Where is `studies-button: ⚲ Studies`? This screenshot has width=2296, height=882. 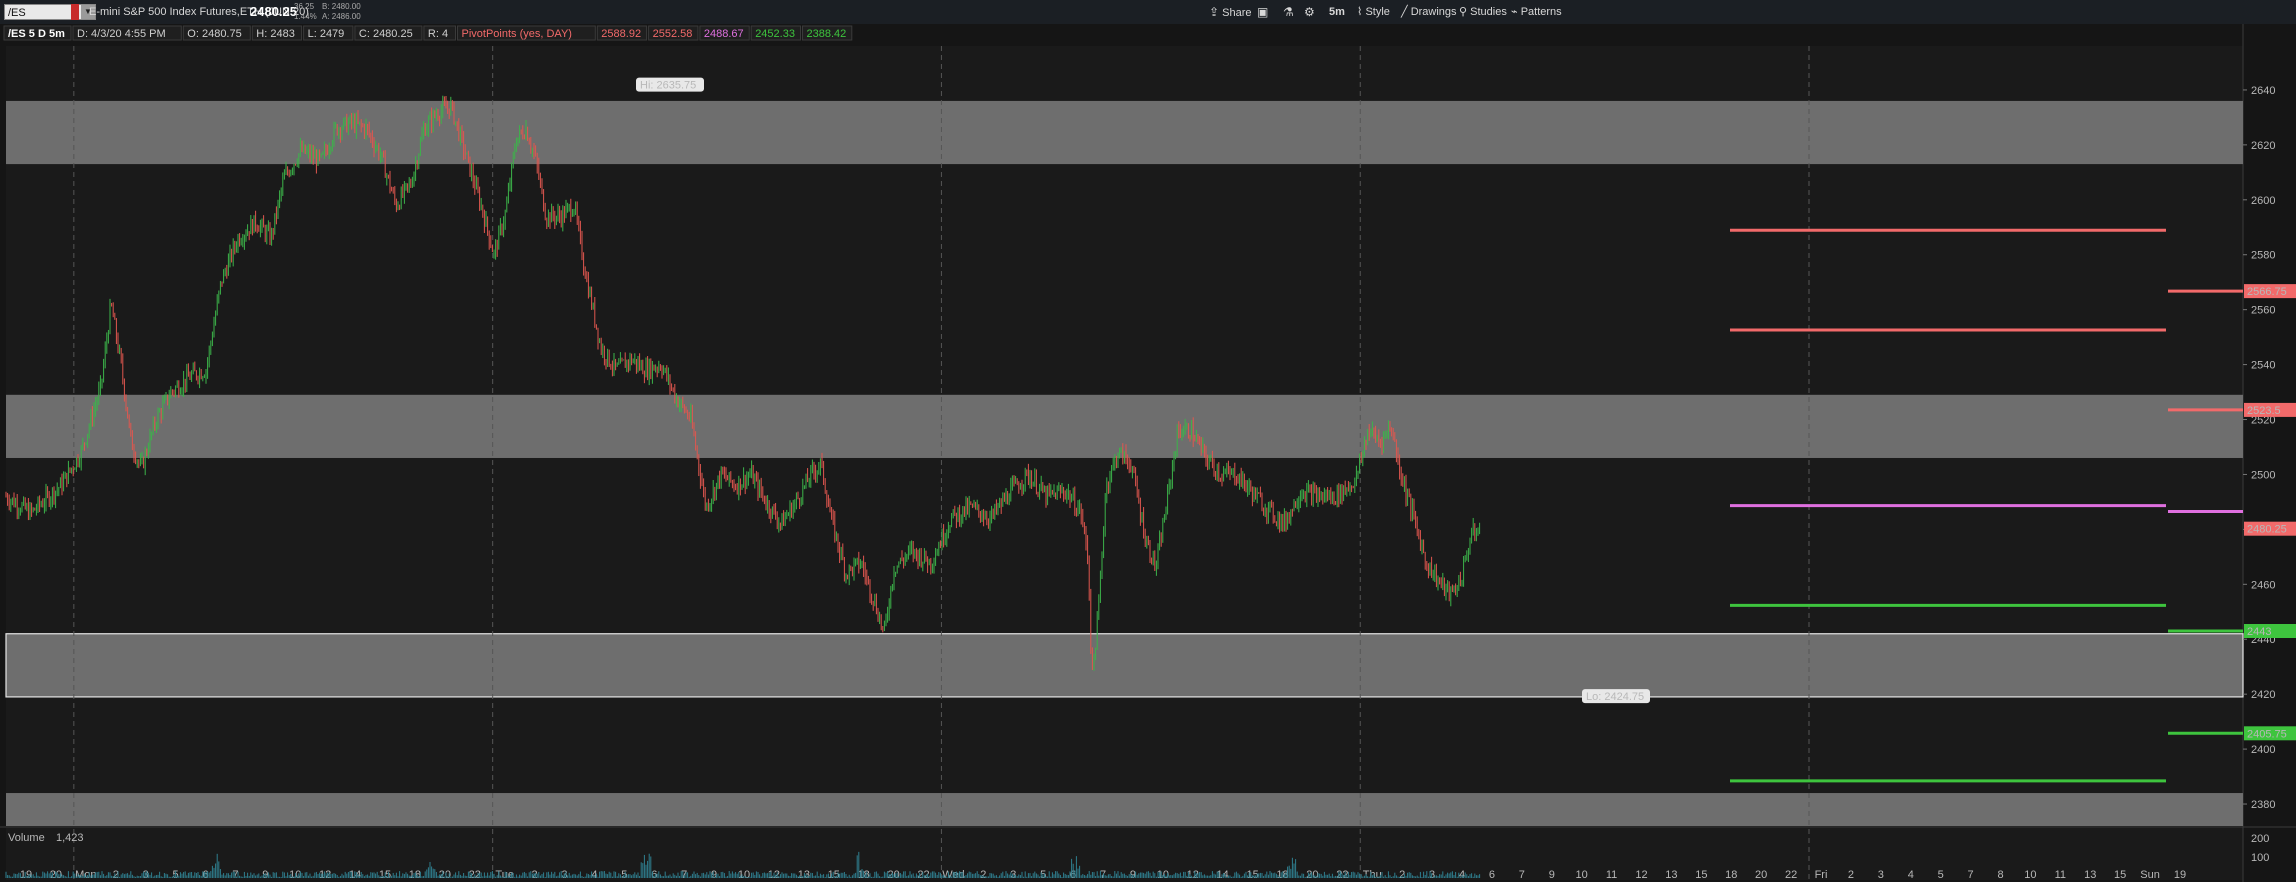
studies-button: ⚲ Studies is located at coordinates (1483, 12).